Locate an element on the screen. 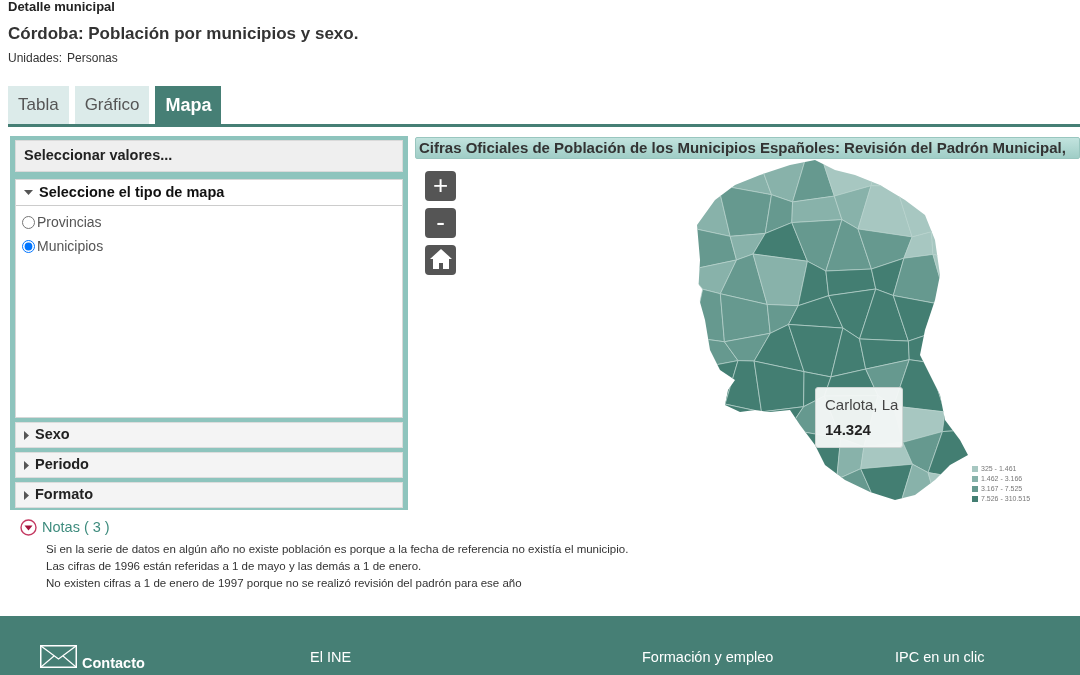 The width and height of the screenshot is (1080, 675). option-label: Municipios is located at coordinates (70, 246).